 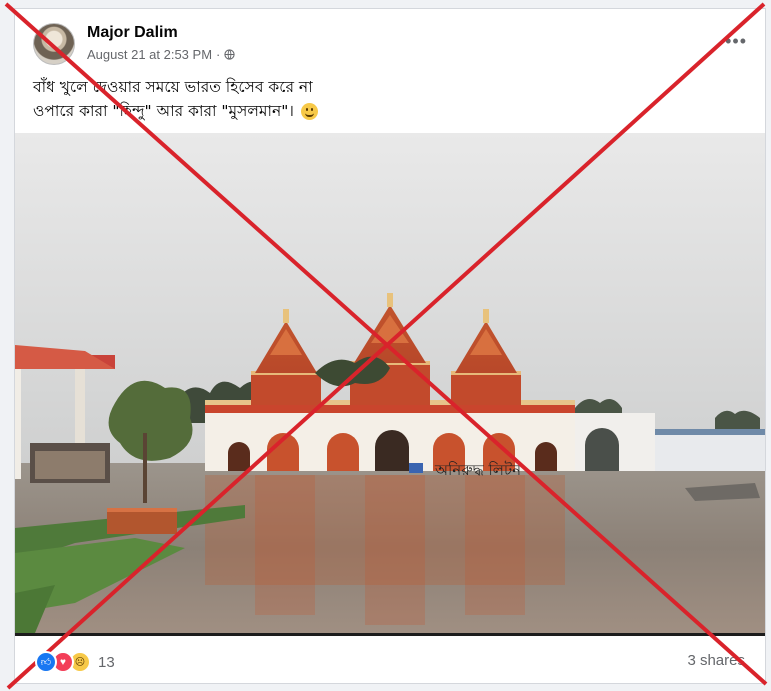 I want to click on post-meta: August 21 at 2:53 PM ·, so click(x=161, y=54).